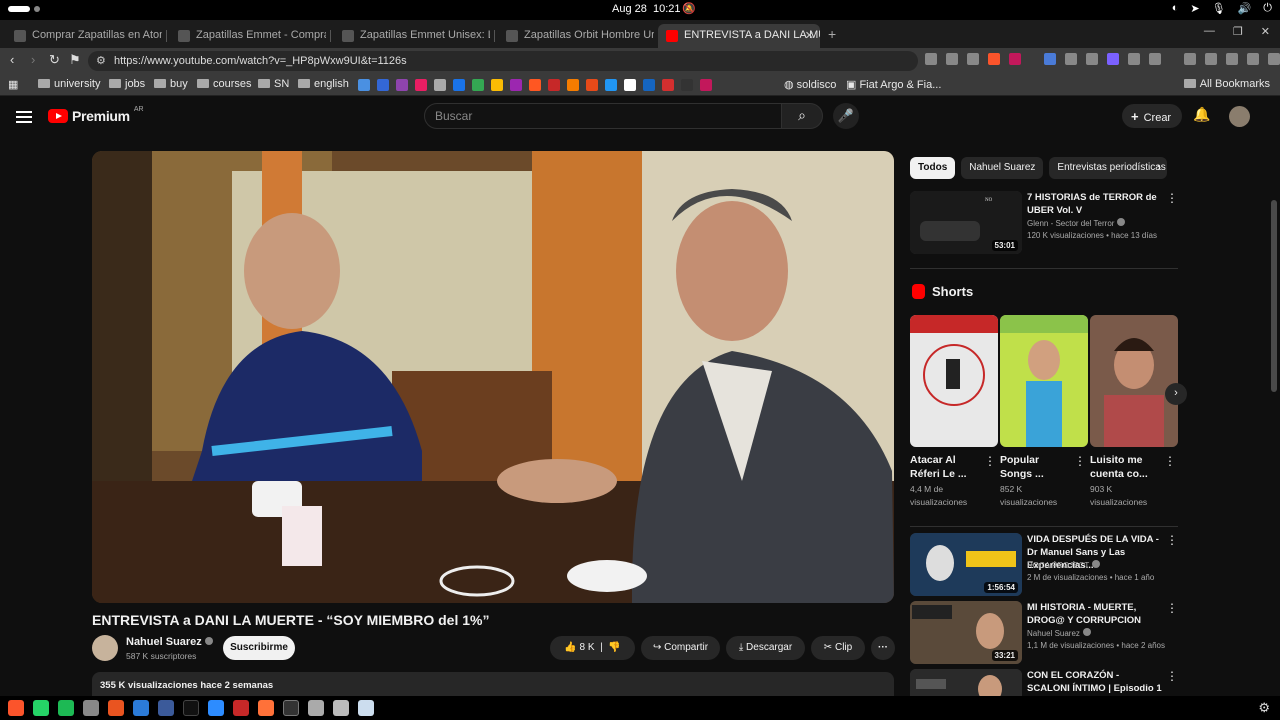 This screenshot has width=1280, height=720. What do you see at coordinates (412, 36) in the screenshot?
I see `tab-emmet-2: Zapatillas Emmet Unisex: Live` at bounding box center [412, 36].